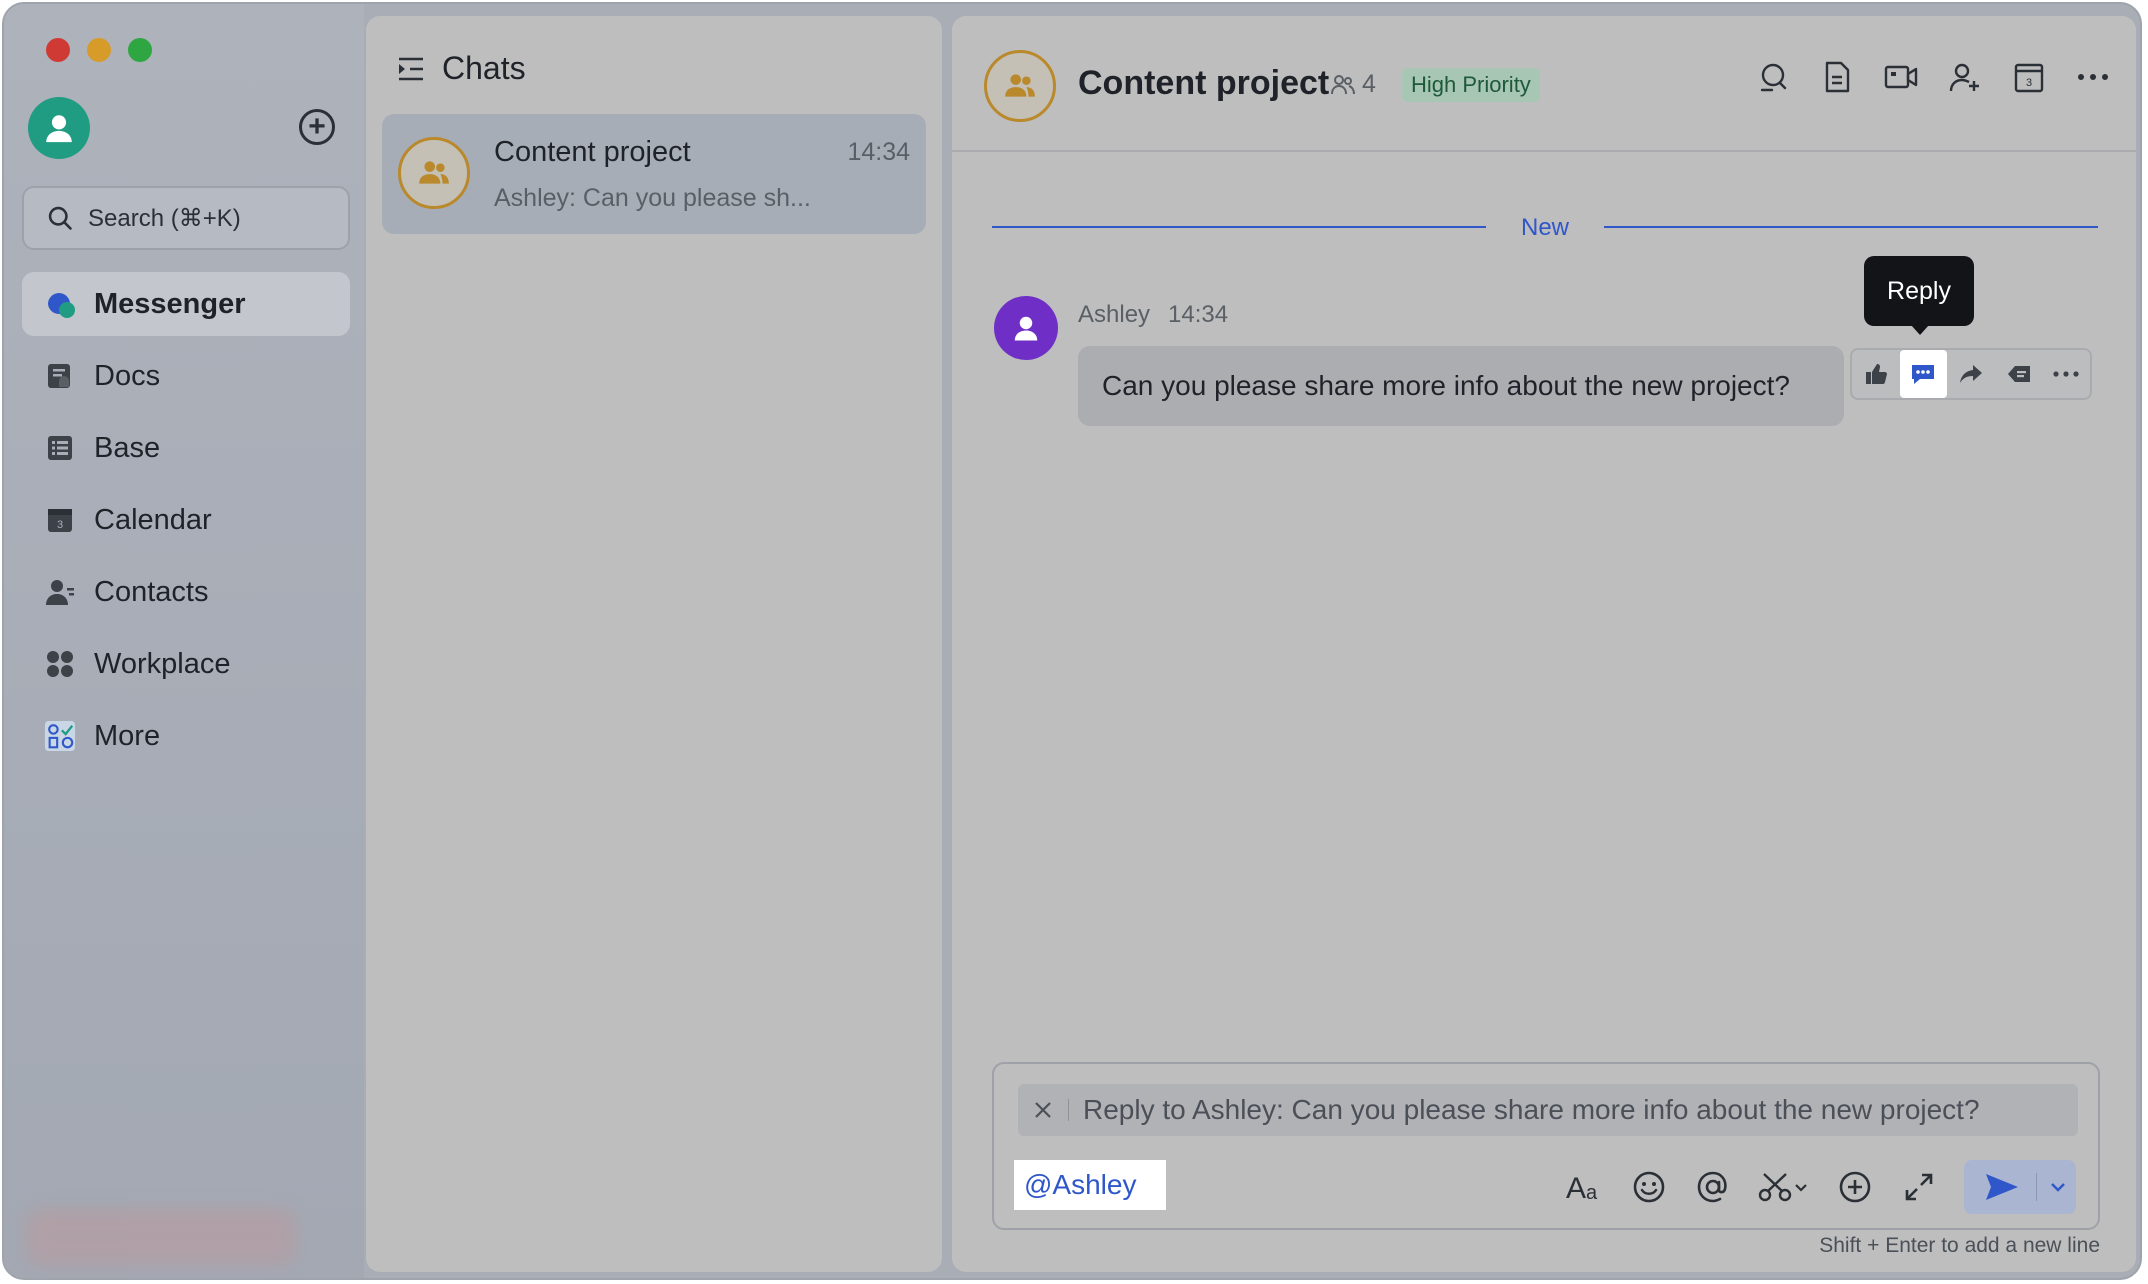 This screenshot has width=2148, height=1284. What do you see at coordinates (2020, 1187) in the screenshot?
I see `send-button` at bounding box center [2020, 1187].